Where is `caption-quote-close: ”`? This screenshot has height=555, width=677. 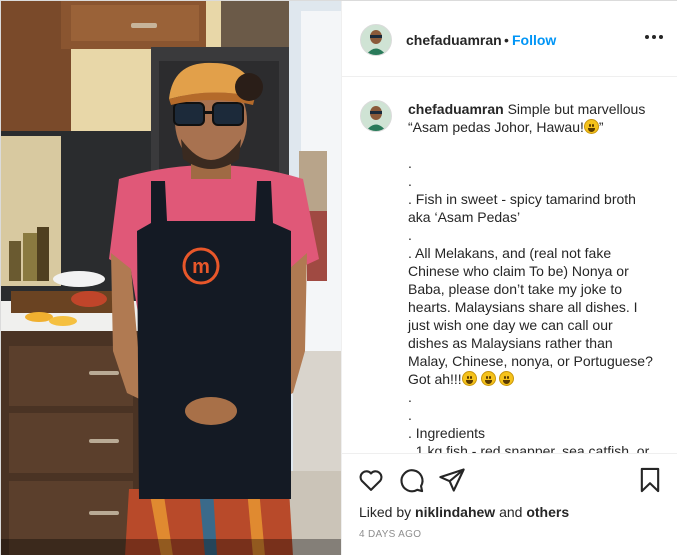
caption-quote-close: ” is located at coordinates (601, 127).